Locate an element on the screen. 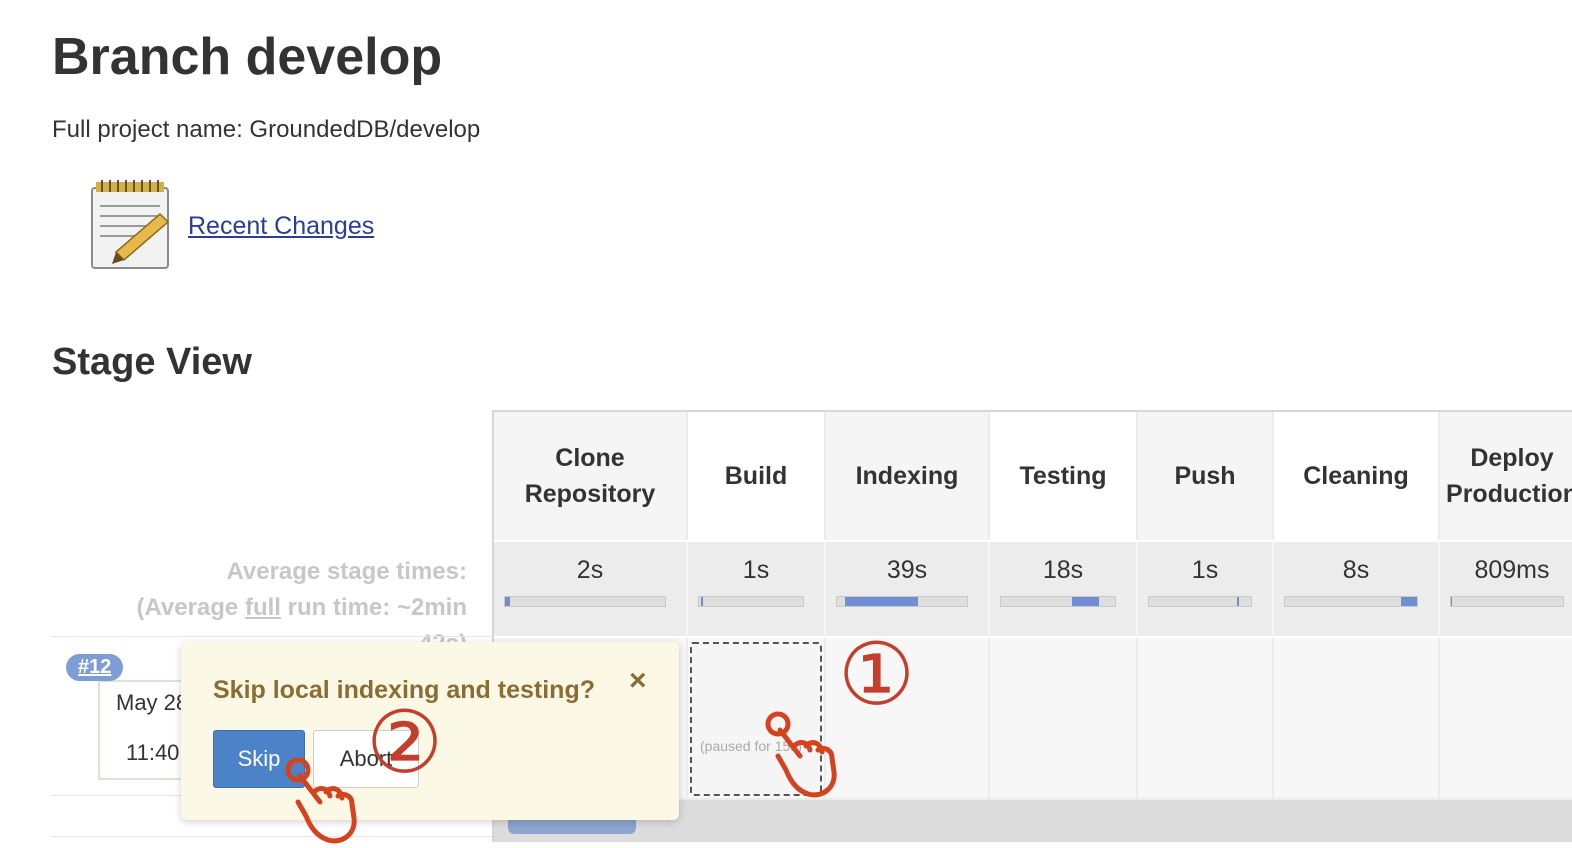  stage-avg-time-value: 2s is located at coordinates (590, 570).